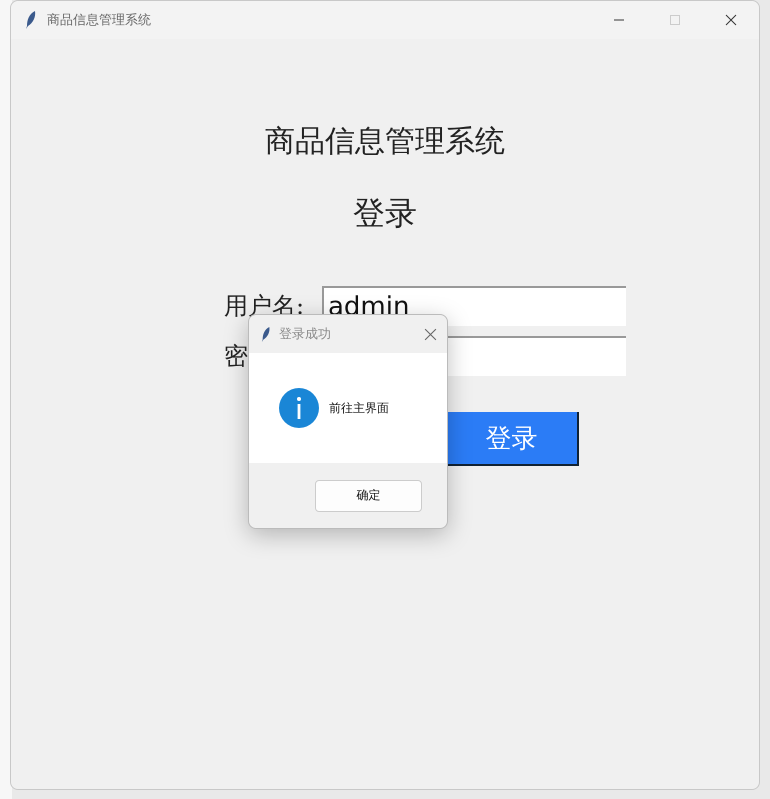 Image resolution: width=770 pixels, height=799 pixels. I want to click on close-icon, so click(430, 334).